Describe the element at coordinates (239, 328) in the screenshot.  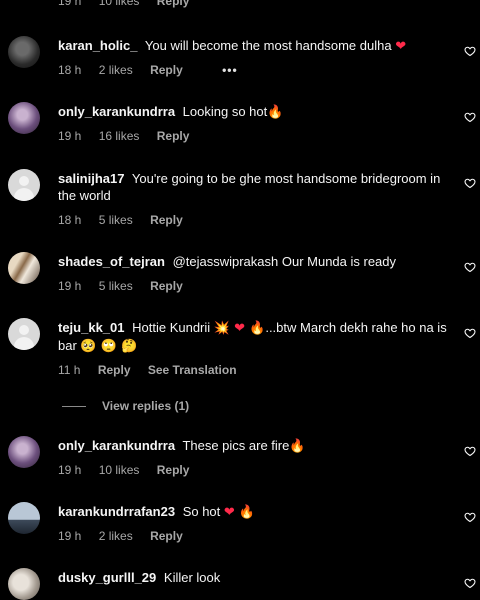
I see `emoji-group: 💥 ❤ 🔥` at that location.